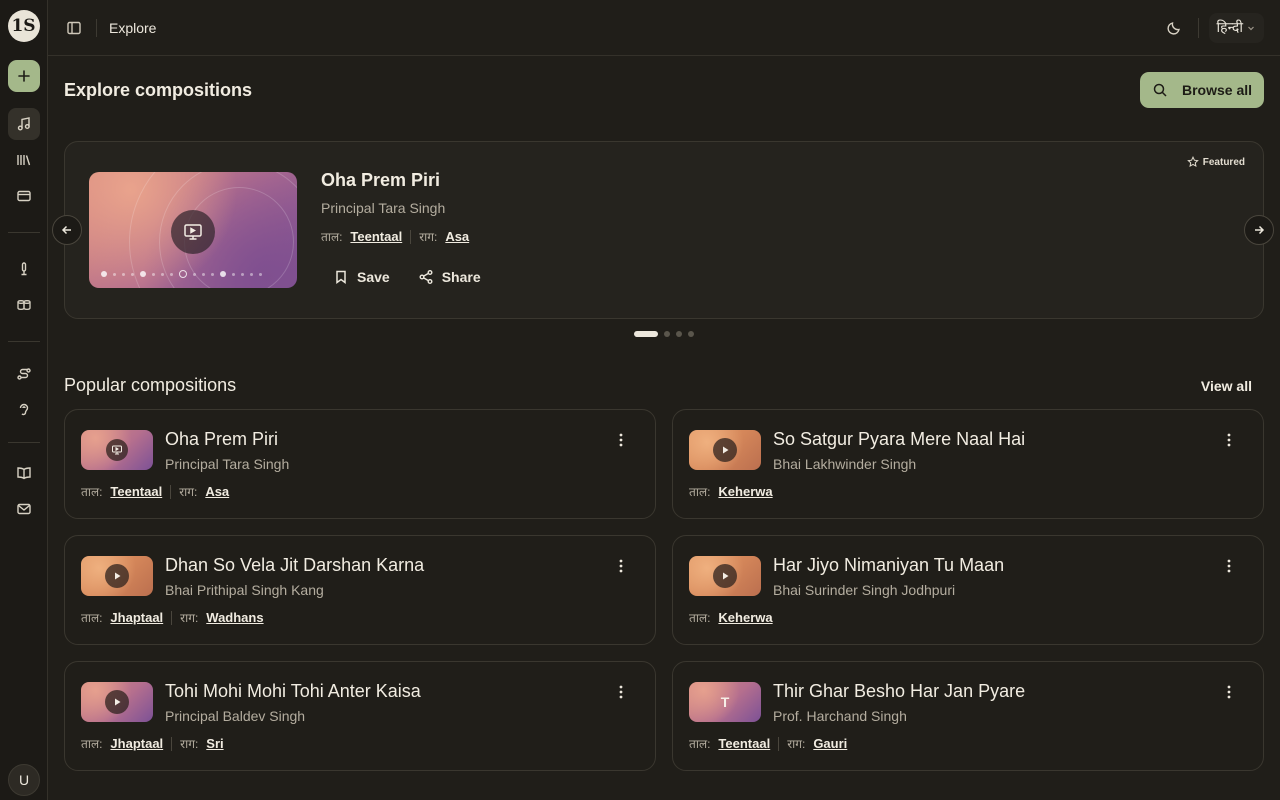 Image resolution: width=1280 pixels, height=800 pixels. I want to click on share-button: Share, so click(449, 277).